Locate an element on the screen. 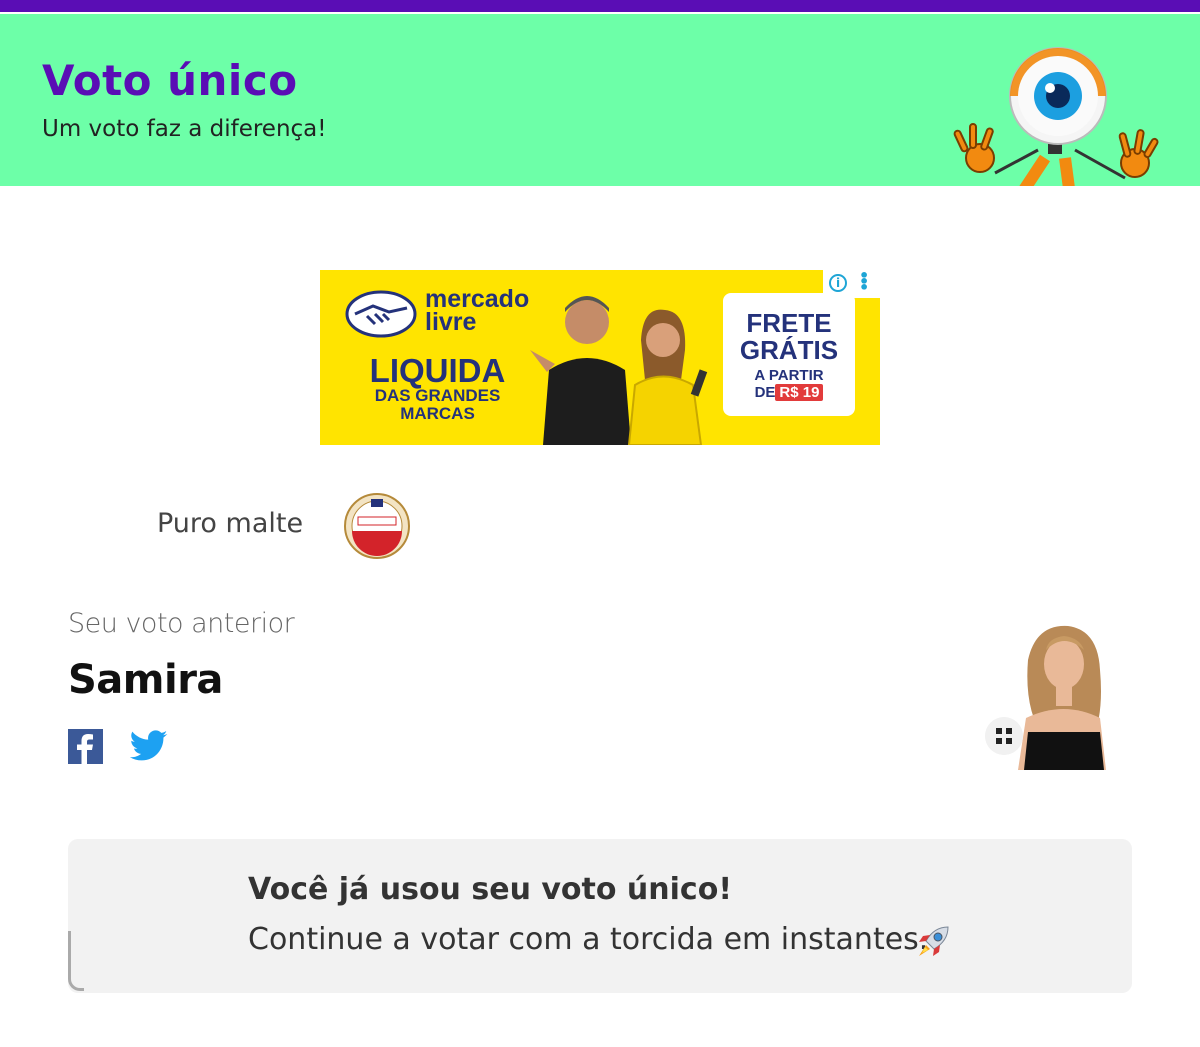 The image size is (1200, 1047). notice-title: Você já usou seu voto único! is located at coordinates (490, 889).